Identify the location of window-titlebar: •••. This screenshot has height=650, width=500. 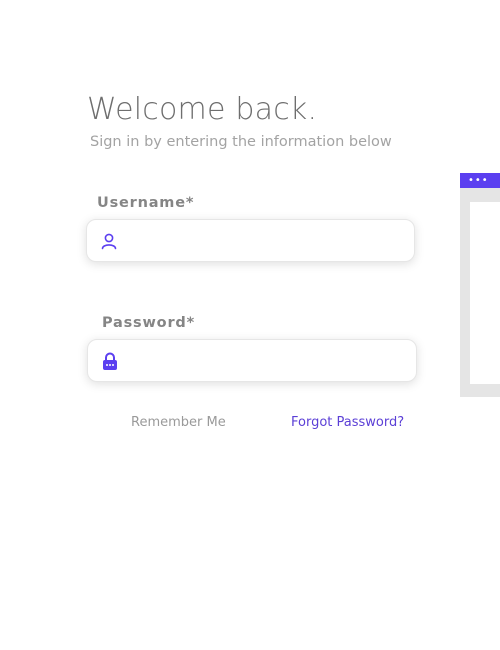
(480, 180).